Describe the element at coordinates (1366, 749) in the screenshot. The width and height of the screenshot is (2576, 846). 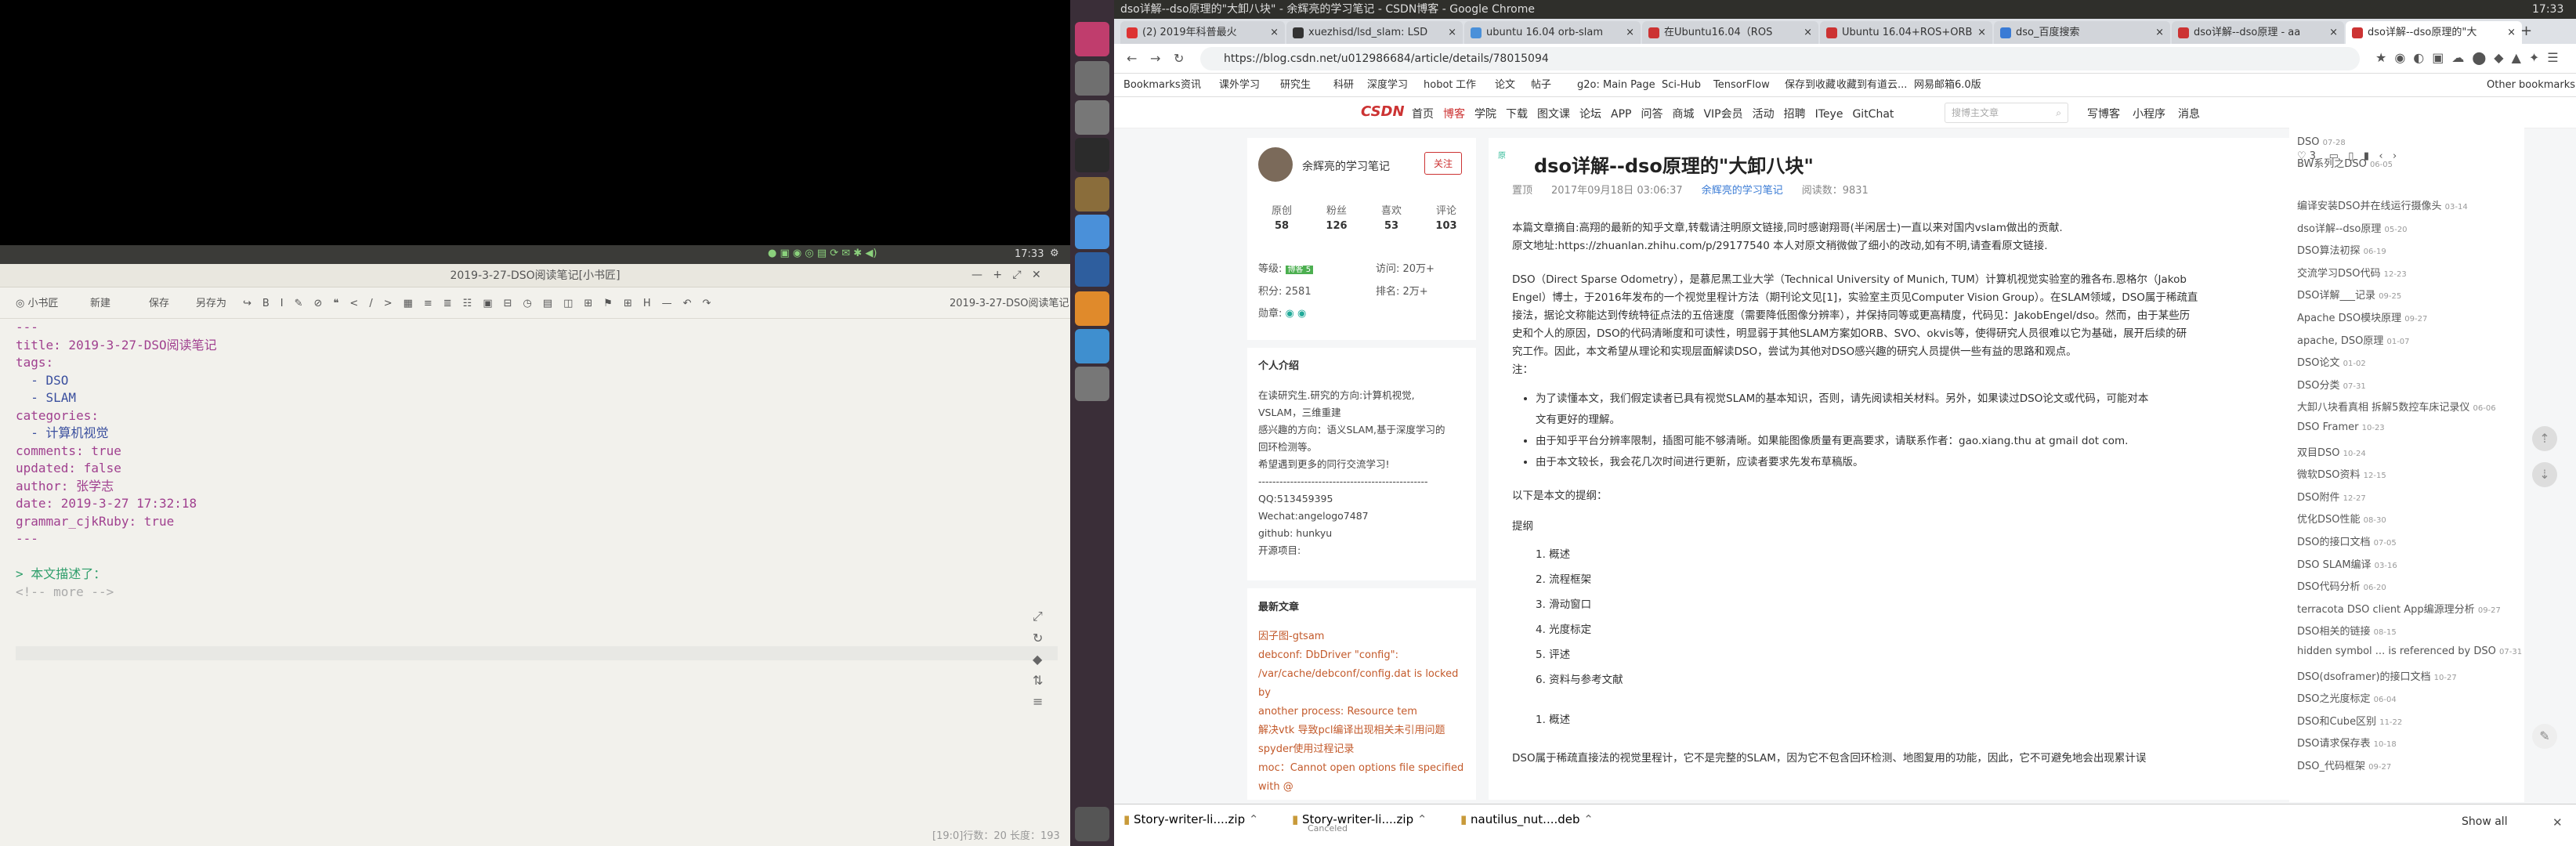
I see `recent-article-link: spyder使用过程记录` at that location.